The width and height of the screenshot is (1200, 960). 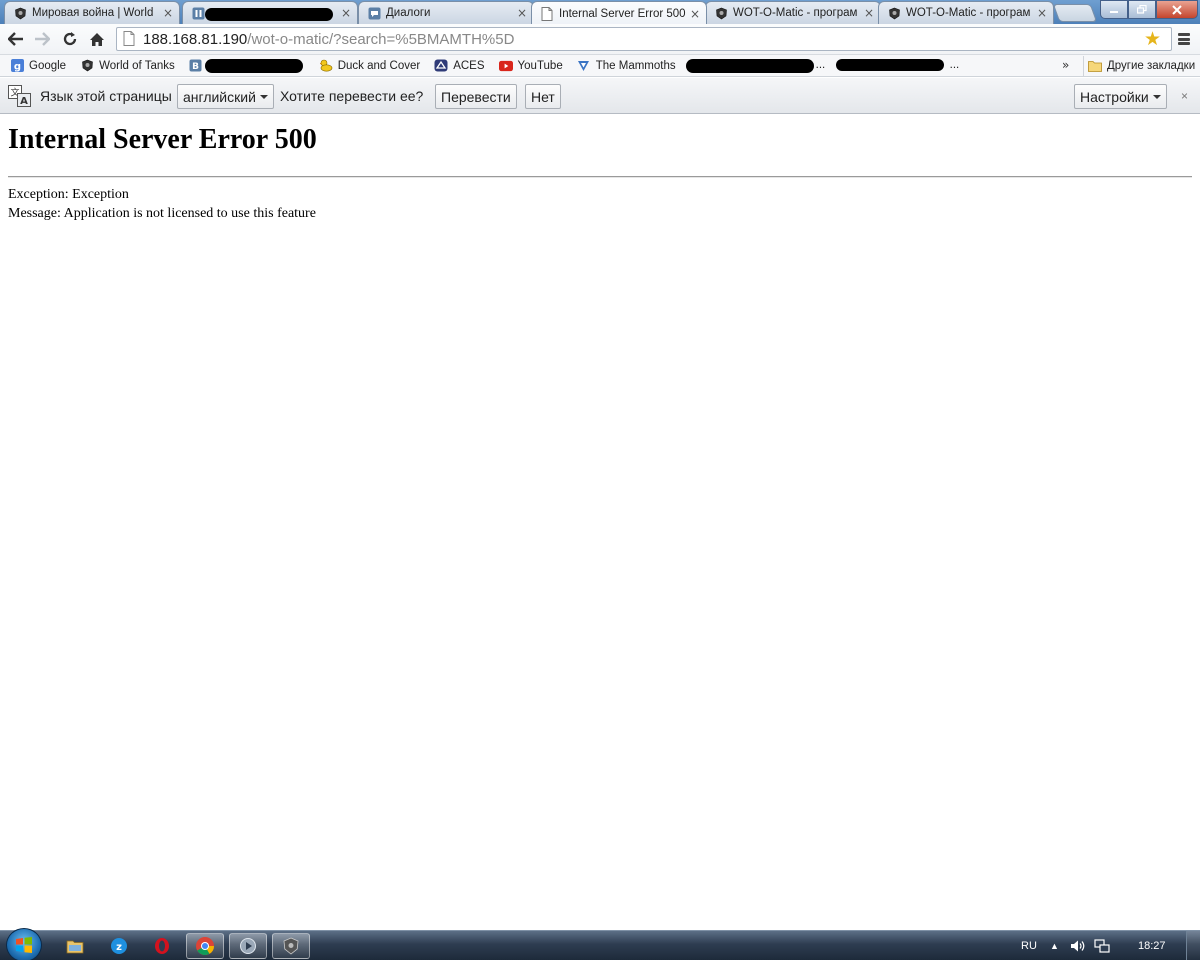 I want to click on network-icon, so click(x=1102, y=945).